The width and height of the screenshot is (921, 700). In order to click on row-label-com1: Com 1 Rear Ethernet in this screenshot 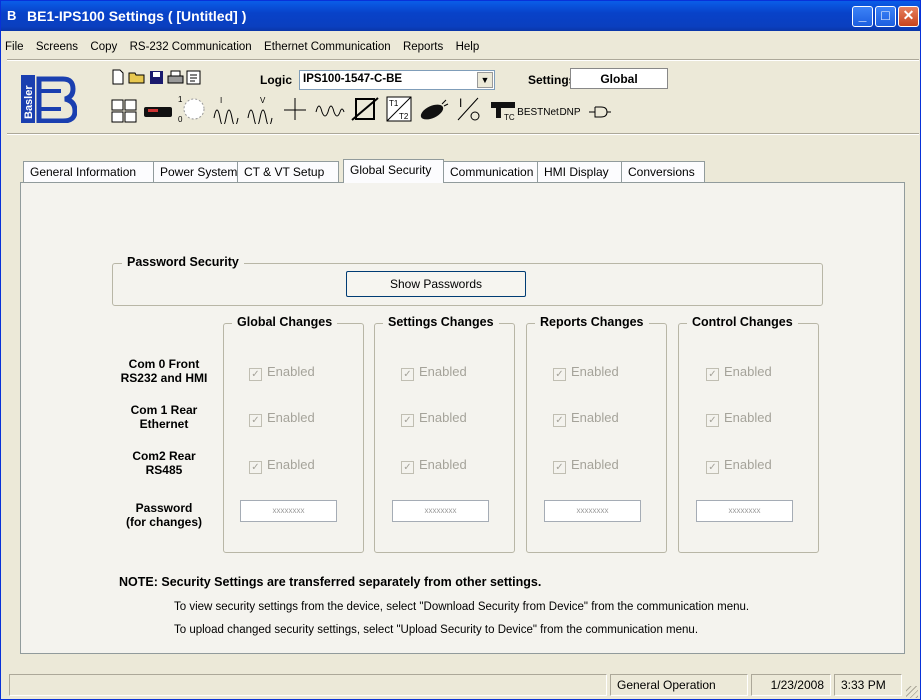, I will do `click(164, 417)`.